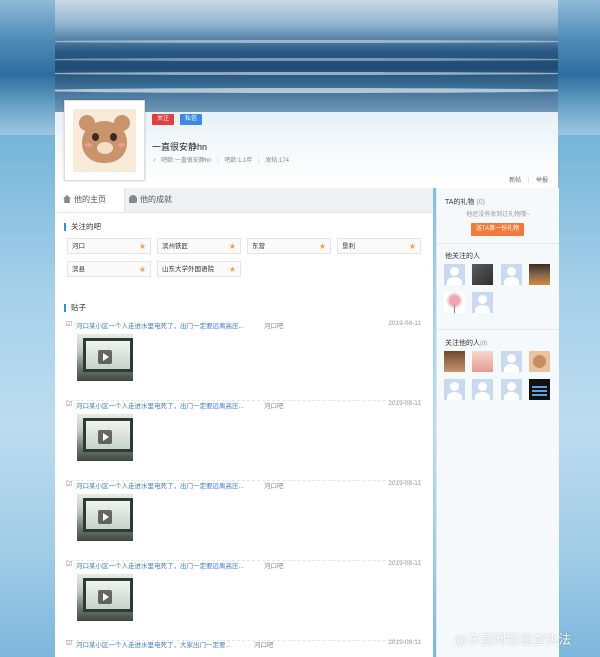 The width and height of the screenshot is (600, 657). Describe the element at coordinates (150, 200) in the screenshot. I see `tab-achievements: 他的成就` at that location.